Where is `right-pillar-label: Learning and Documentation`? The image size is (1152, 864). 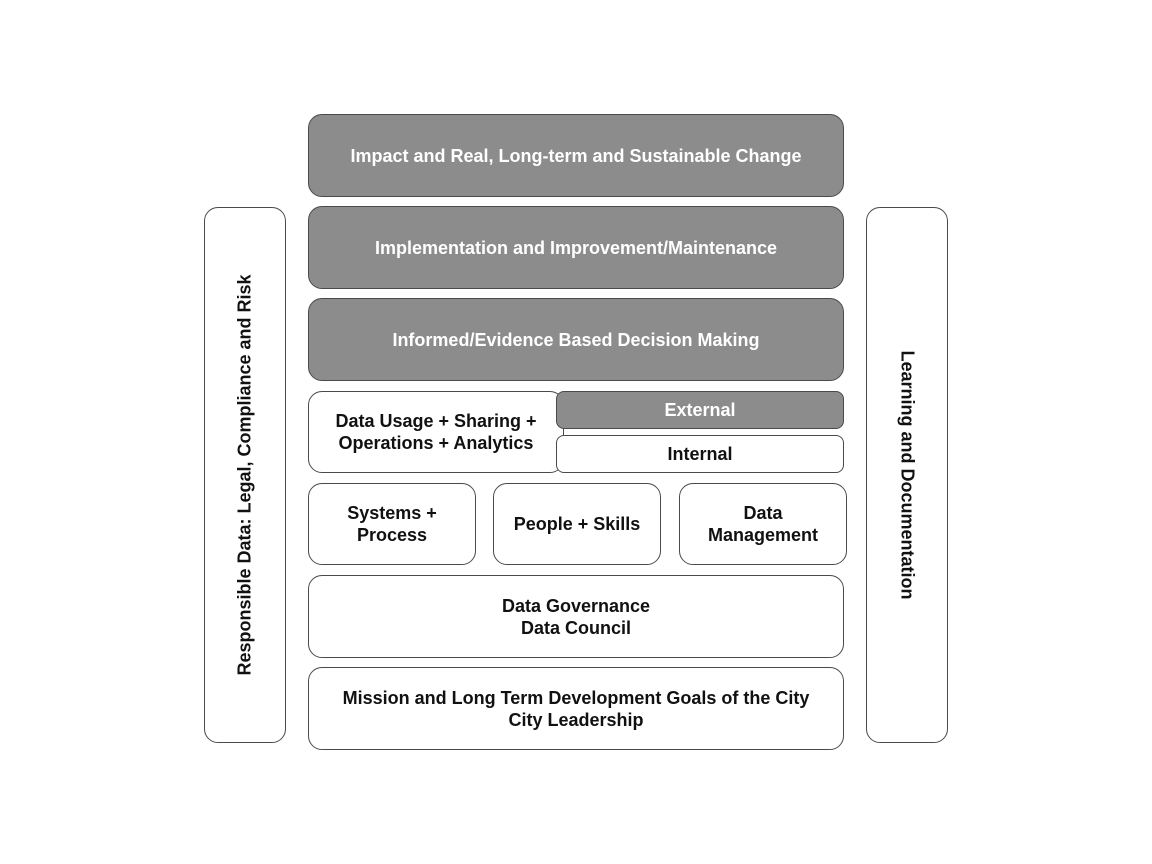 right-pillar-label: Learning and Documentation is located at coordinates (907, 475).